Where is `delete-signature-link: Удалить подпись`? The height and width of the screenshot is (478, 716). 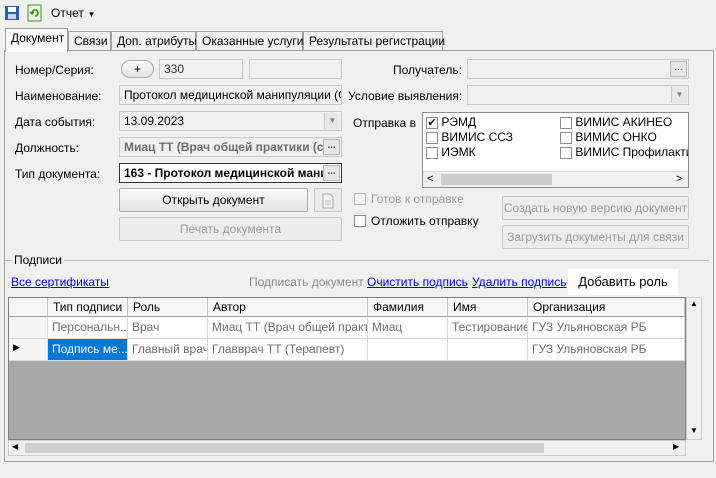 delete-signature-link: Удалить подпись is located at coordinates (519, 282).